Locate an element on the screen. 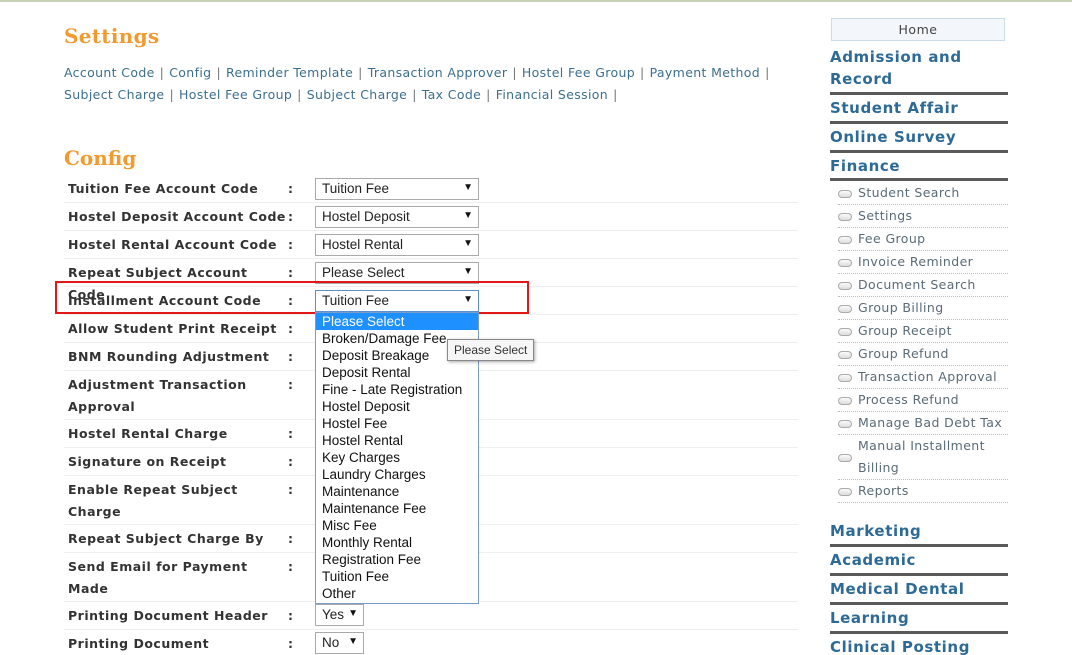 Image resolution: width=1072 pixels, height=655 pixels. nav-academic: Academic is located at coordinates (919, 560).